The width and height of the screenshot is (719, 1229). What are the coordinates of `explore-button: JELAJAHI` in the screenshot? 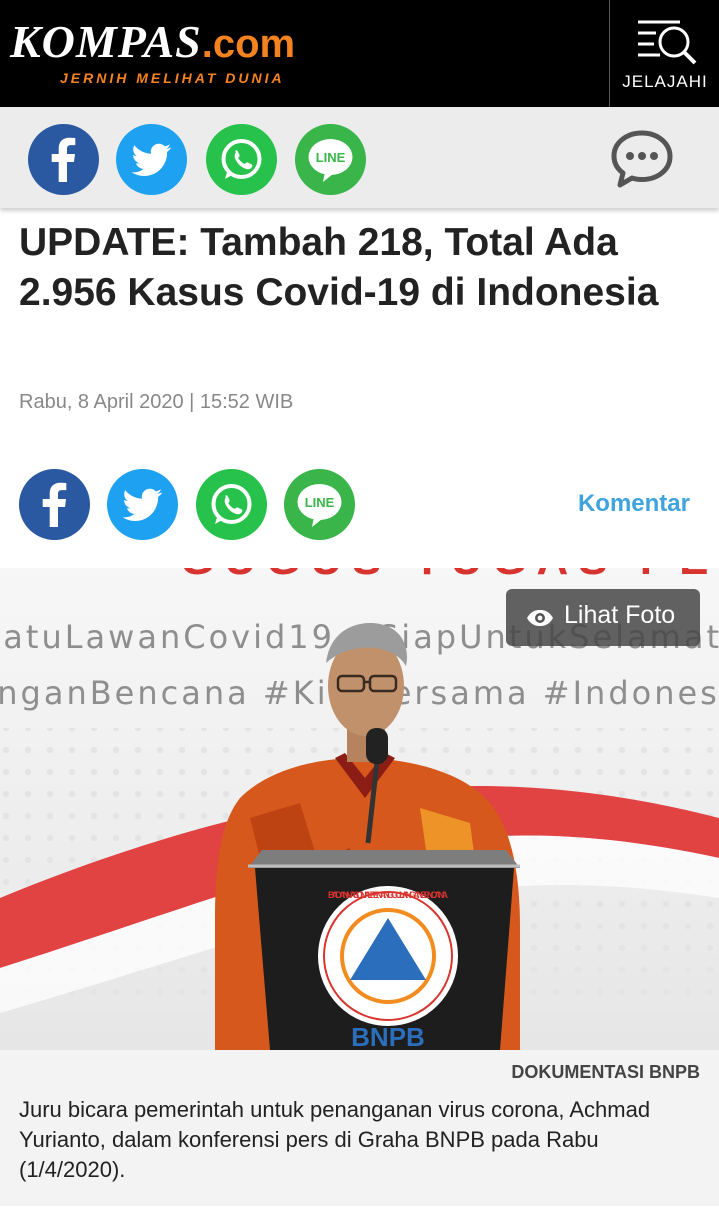 It's located at (664, 53).